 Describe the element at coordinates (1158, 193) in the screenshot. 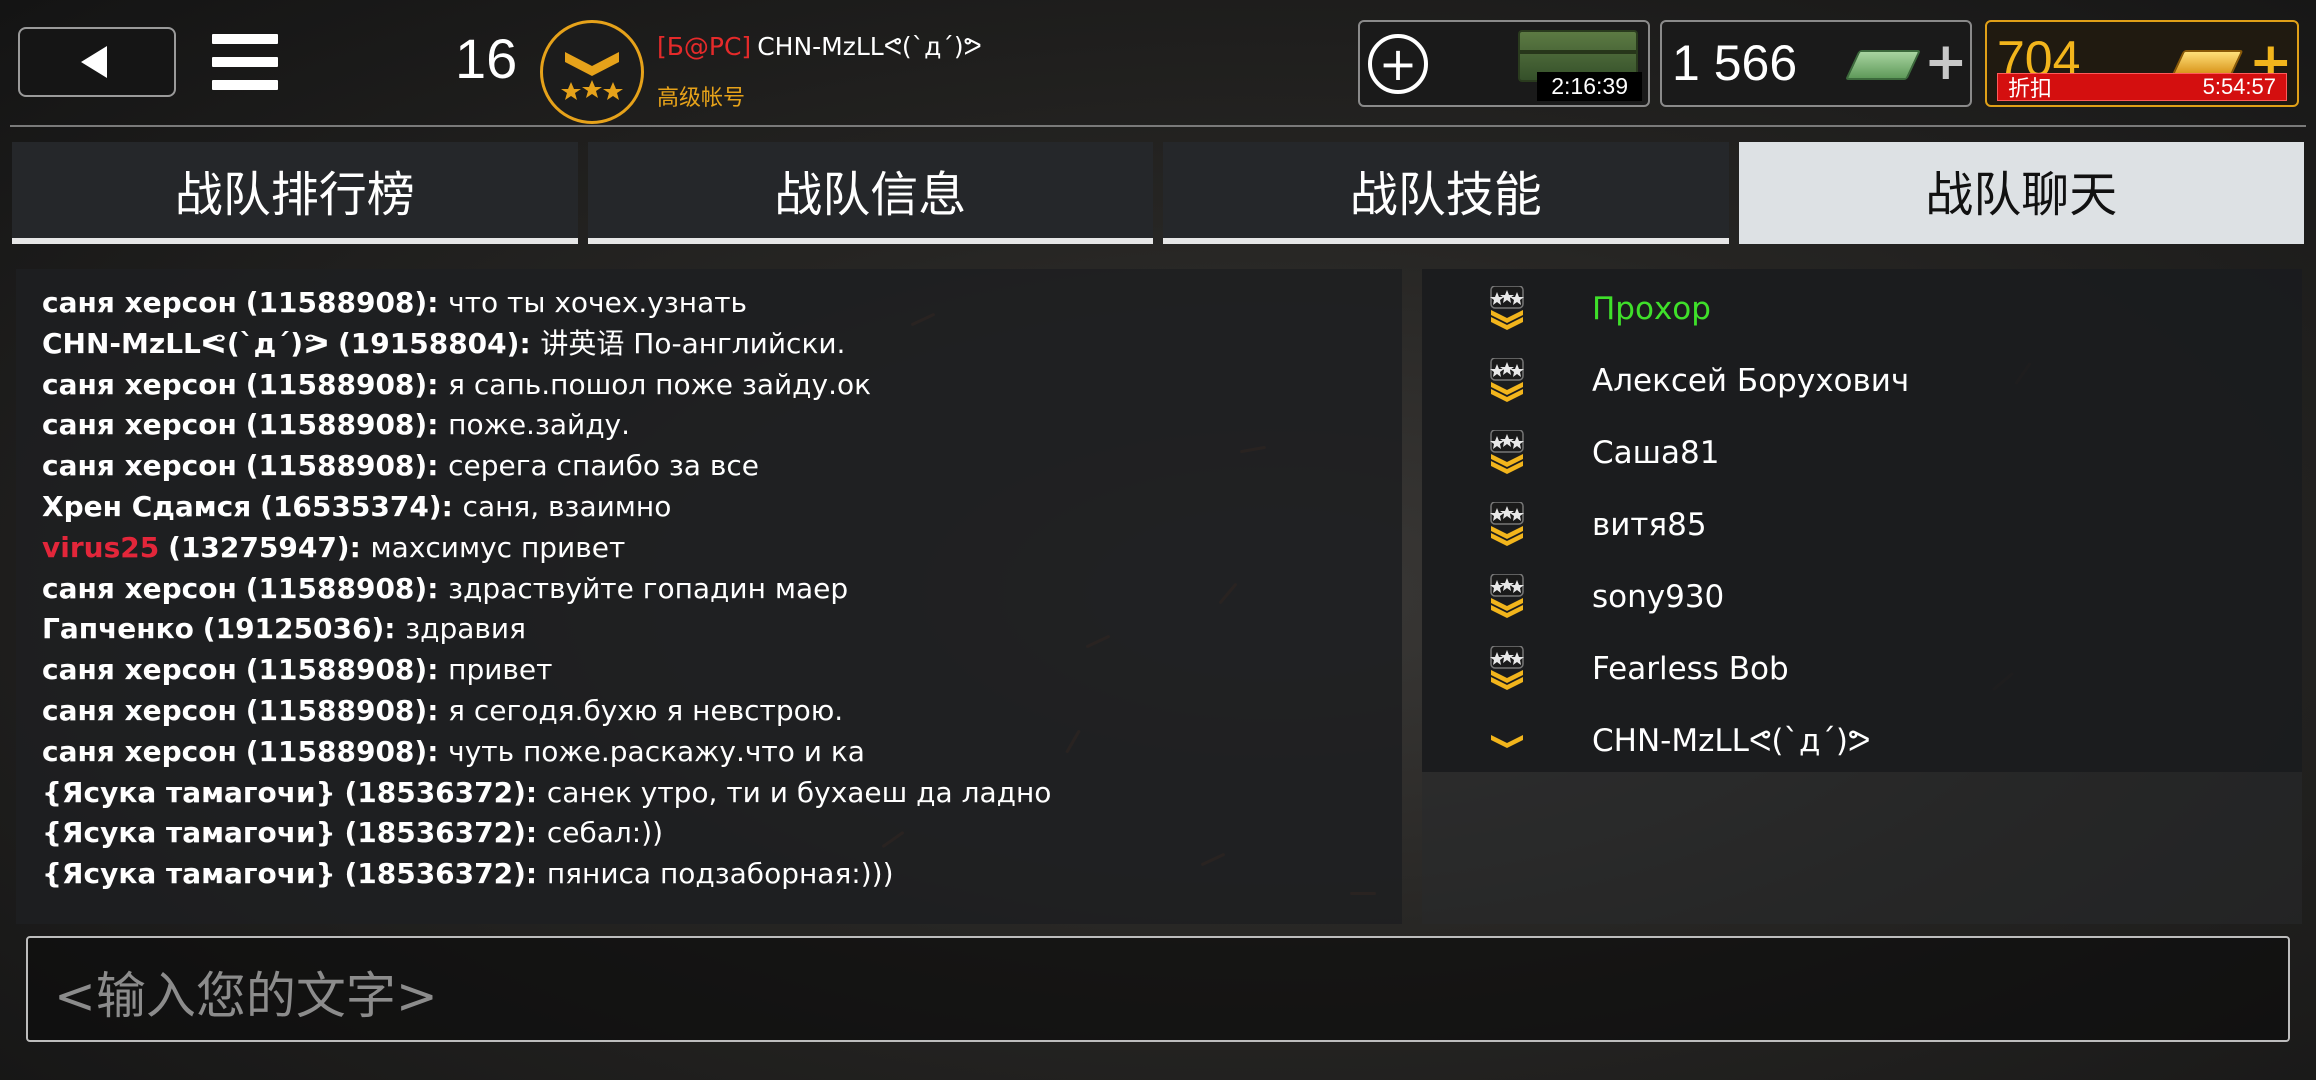

I see `clan-tabs: 战队排行榜 战队信息 战队技能 战队聊天` at that location.